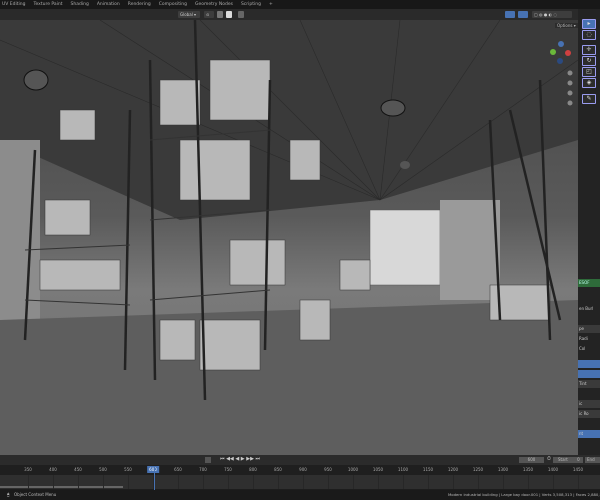  Describe the element at coordinates (153, 469) in the screenshot. I see `timeline-tick: 600` at that location.